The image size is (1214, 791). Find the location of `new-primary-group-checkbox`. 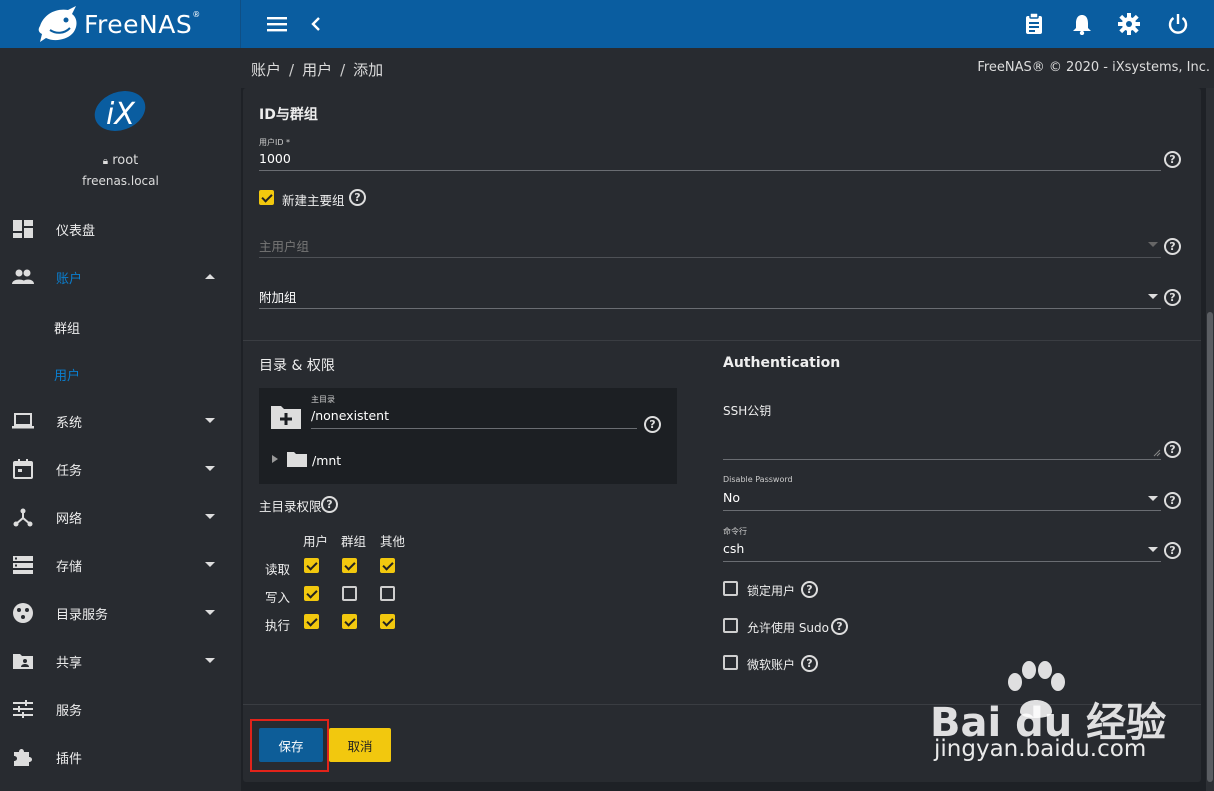

new-primary-group-checkbox is located at coordinates (266, 197).